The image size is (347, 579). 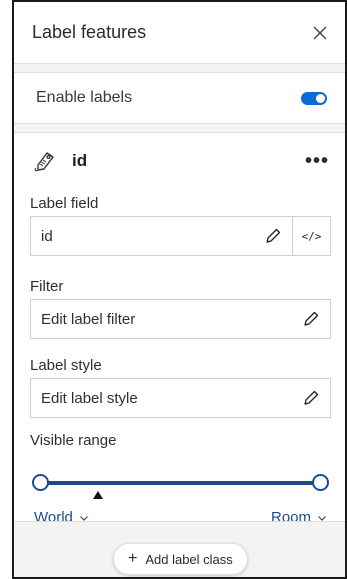 I want to click on label-style-box: Edit label style, so click(x=180, y=398).